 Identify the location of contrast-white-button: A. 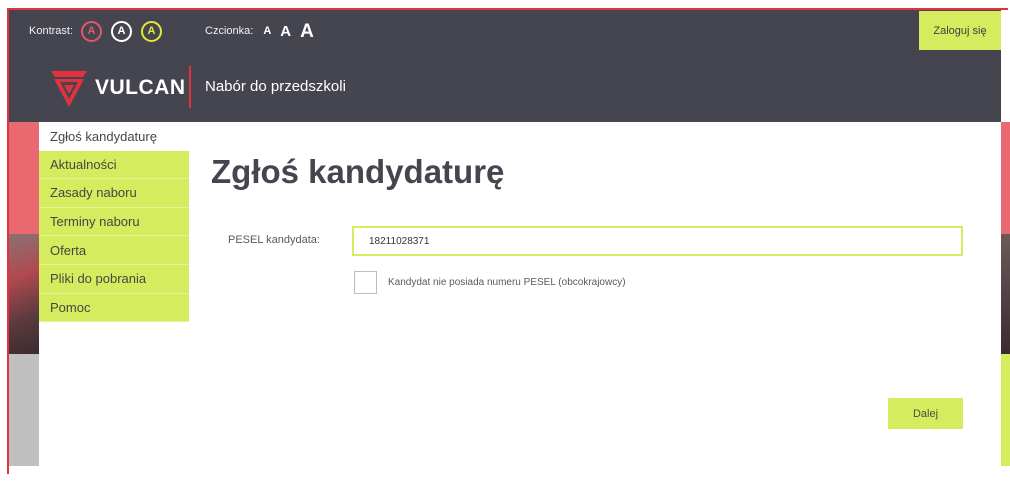
(122, 31).